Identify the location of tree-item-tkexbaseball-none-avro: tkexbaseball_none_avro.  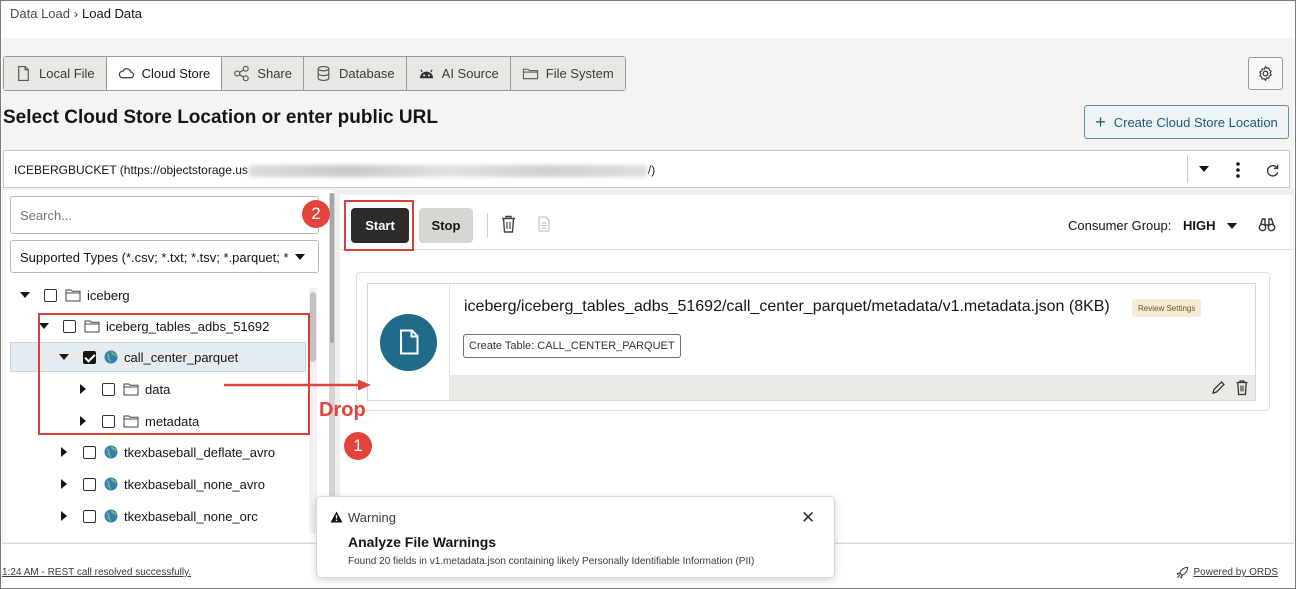
(161, 484).